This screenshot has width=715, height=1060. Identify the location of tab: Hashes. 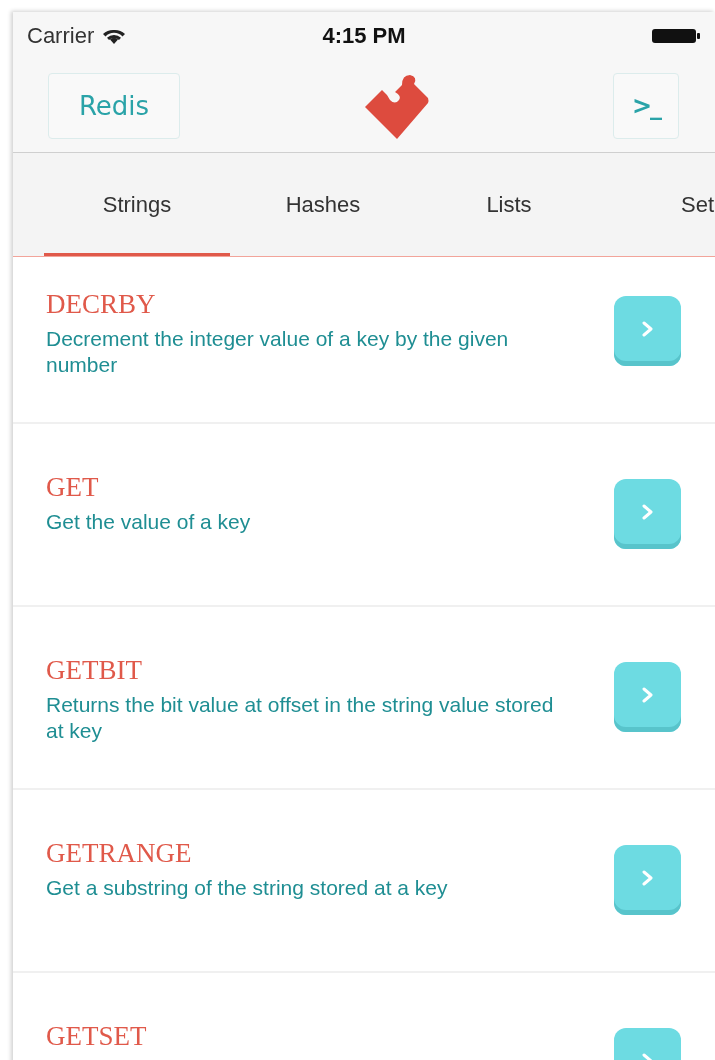
(323, 204).